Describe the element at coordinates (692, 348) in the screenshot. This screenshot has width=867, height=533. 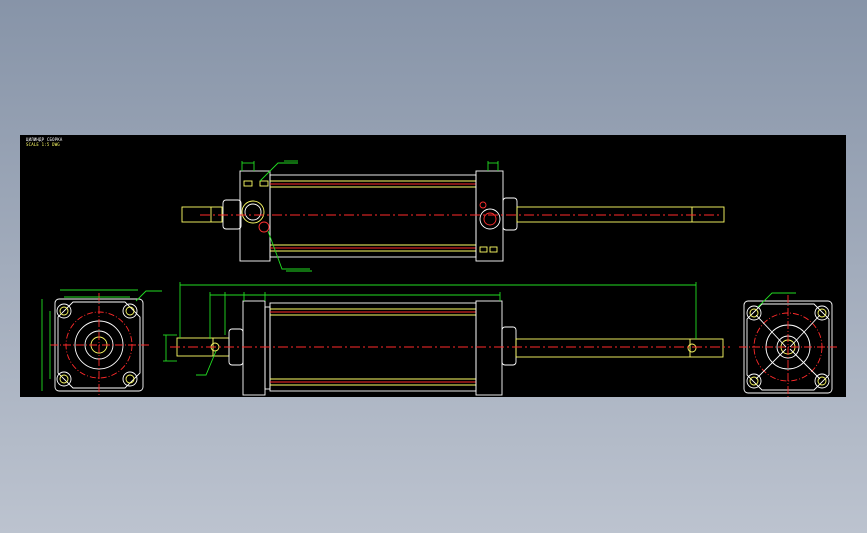
I see `side-right-rod-hole` at that location.